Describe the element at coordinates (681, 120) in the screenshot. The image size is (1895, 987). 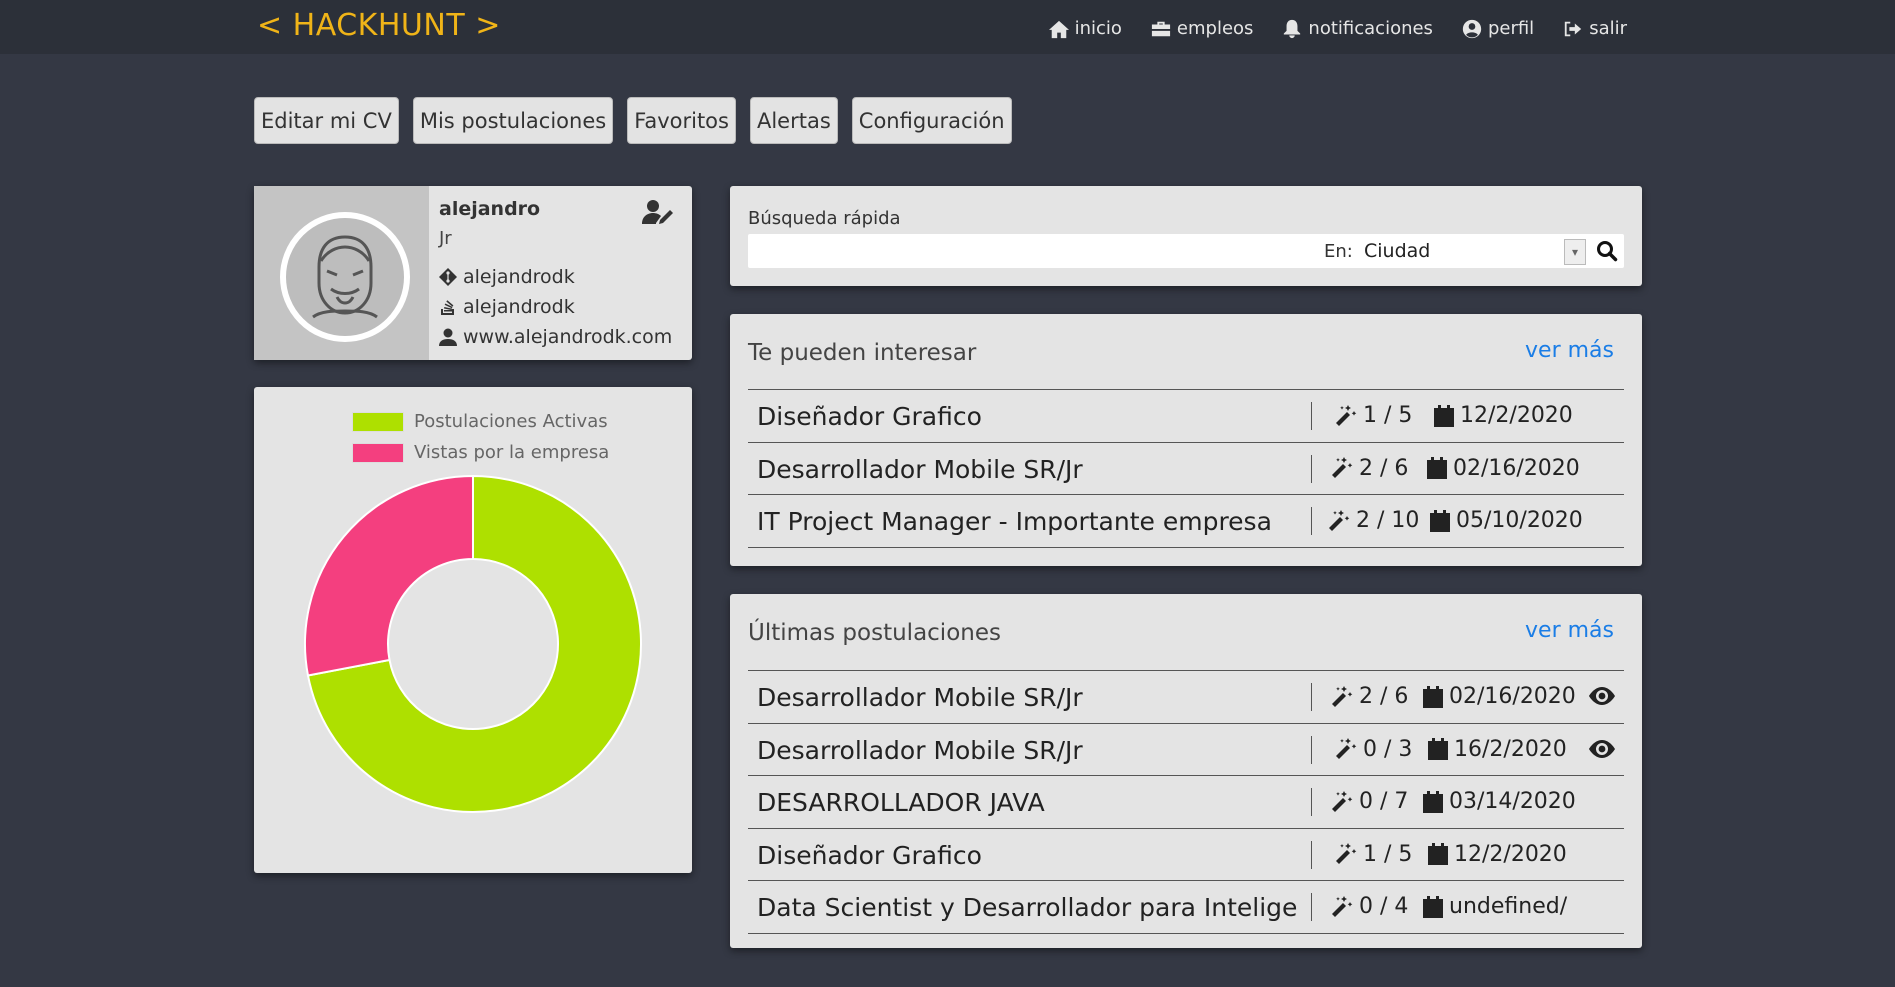
I see `tab-favoritos: Favoritos` at that location.